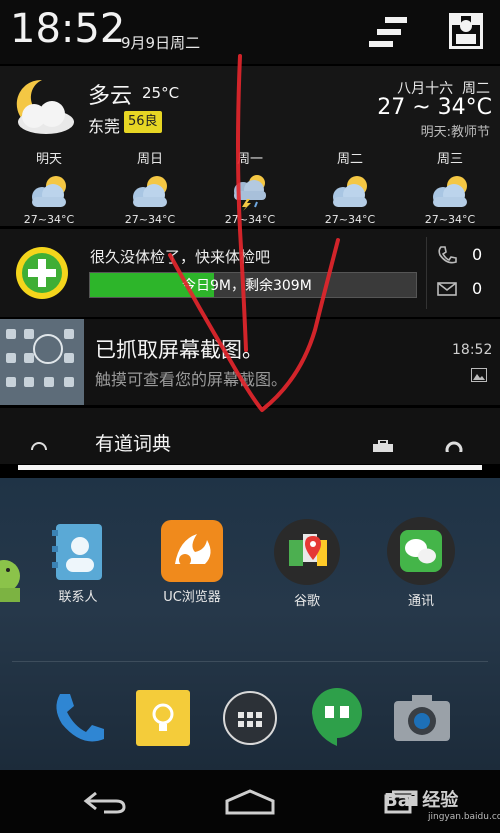  I want to click on forecast-day-label: 周一, so click(249, 159).